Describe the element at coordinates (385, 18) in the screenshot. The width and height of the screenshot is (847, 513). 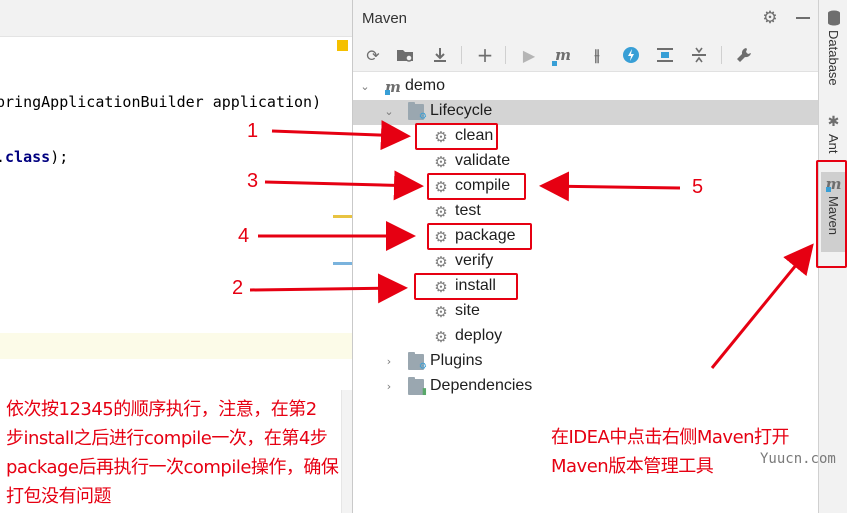
I see `maven-title: Maven` at that location.